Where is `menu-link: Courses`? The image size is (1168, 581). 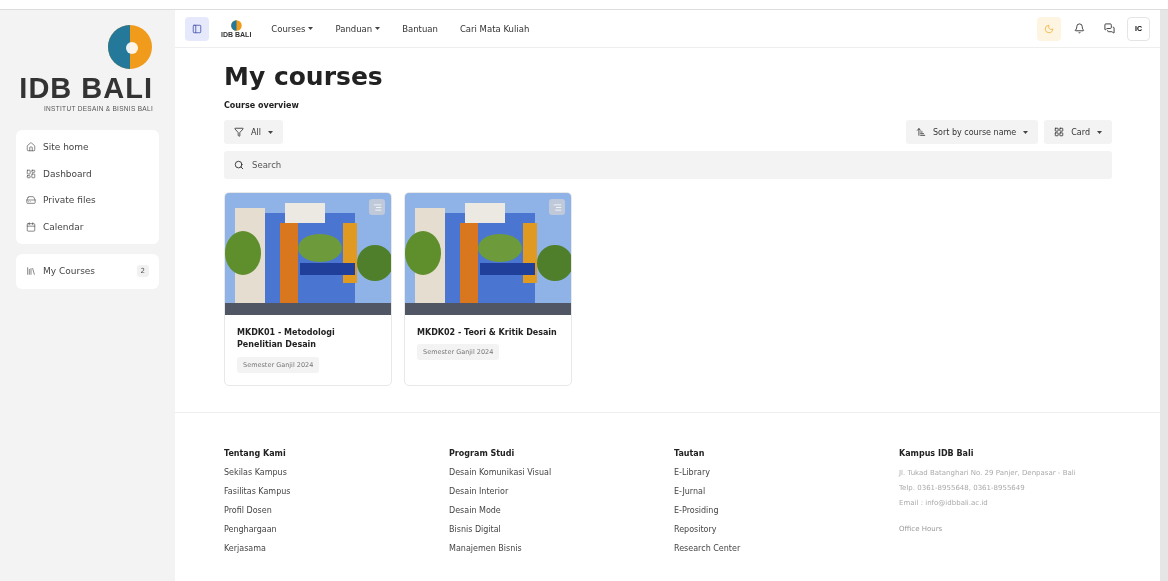 menu-link: Courses is located at coordinates (292, 28).